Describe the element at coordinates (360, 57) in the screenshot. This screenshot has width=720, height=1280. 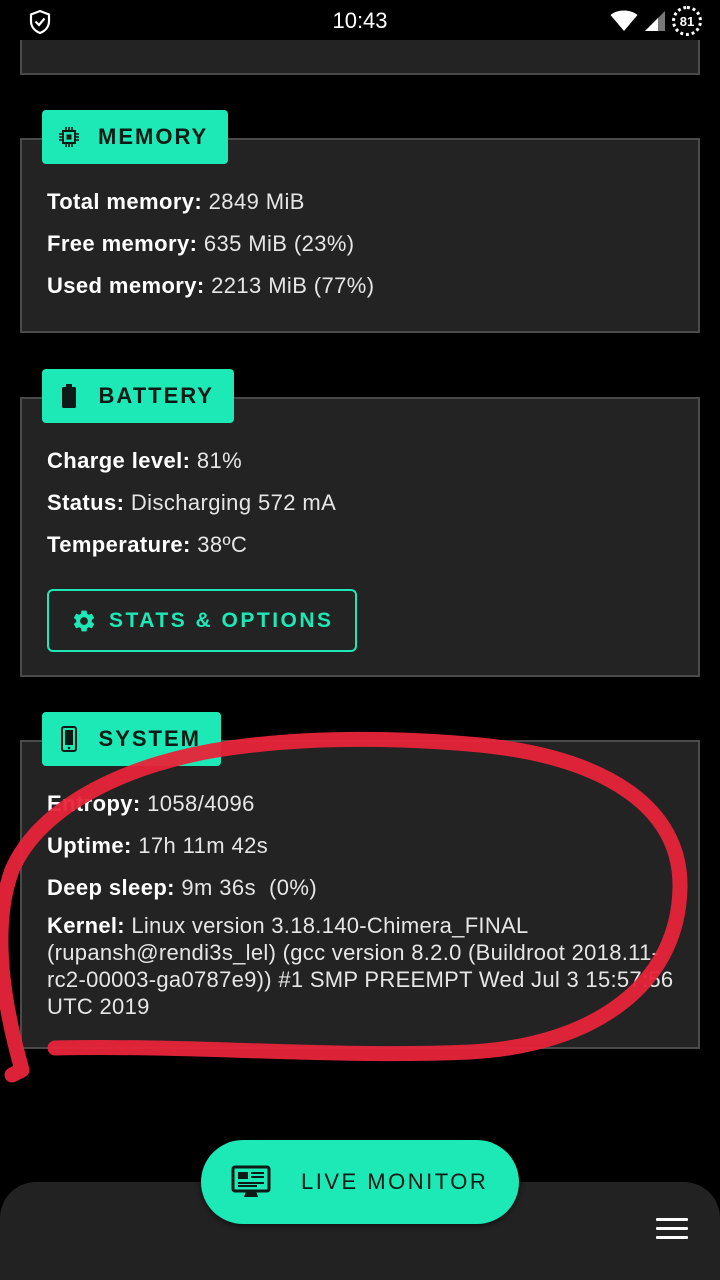
I see `previous-card` at that location.